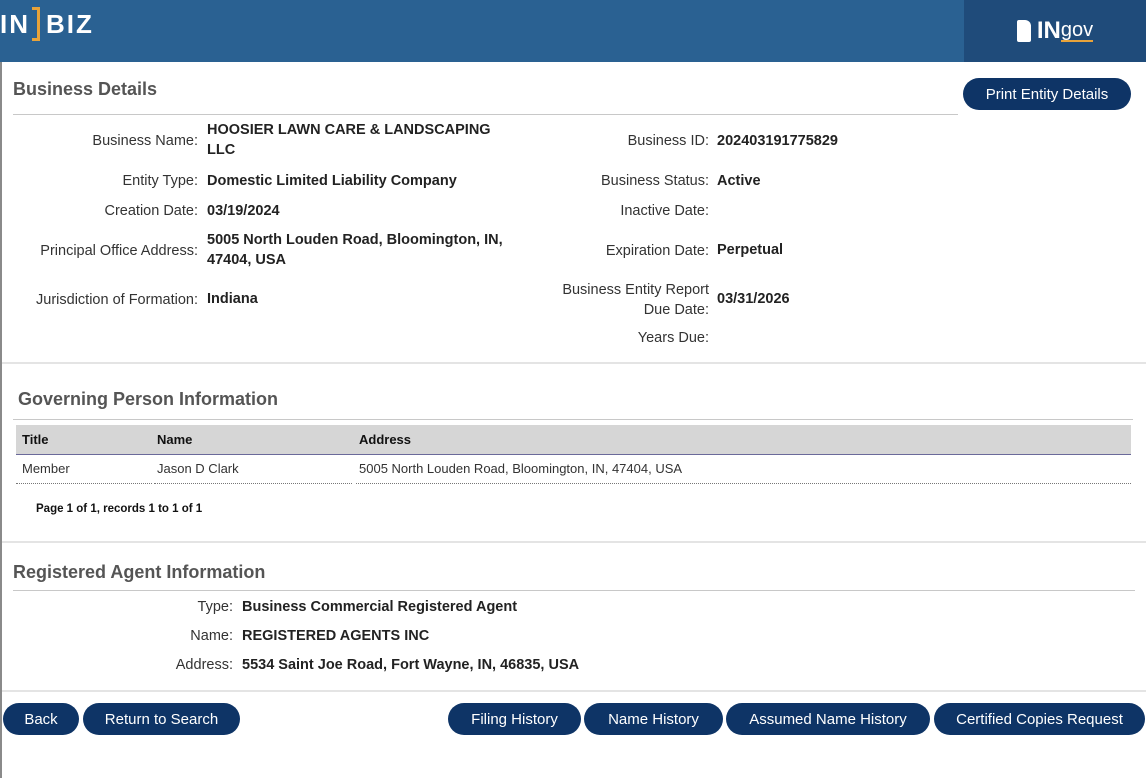 This screenshot has height=778, width=1146. I want to click on ingov-logo: IN gov, so click(1055, 31).